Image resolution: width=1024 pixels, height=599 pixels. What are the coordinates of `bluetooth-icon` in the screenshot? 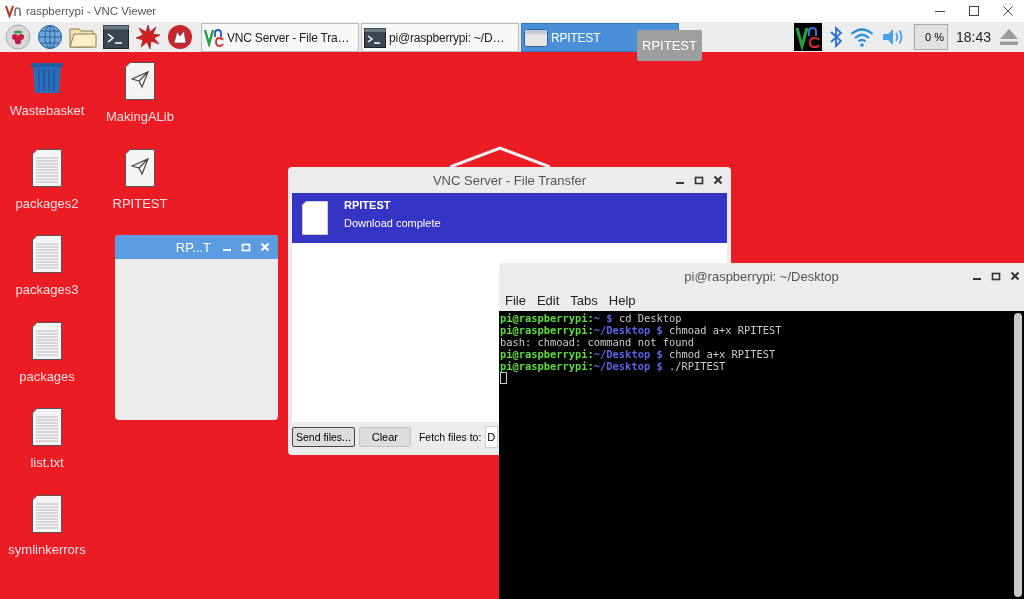 It's located at (835, 37).